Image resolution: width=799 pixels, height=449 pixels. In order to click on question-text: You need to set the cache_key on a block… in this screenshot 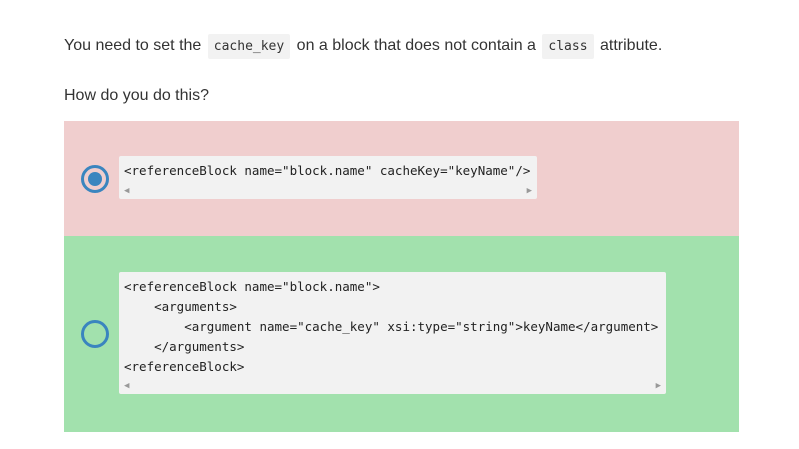, I will do `click(363, 46)`.